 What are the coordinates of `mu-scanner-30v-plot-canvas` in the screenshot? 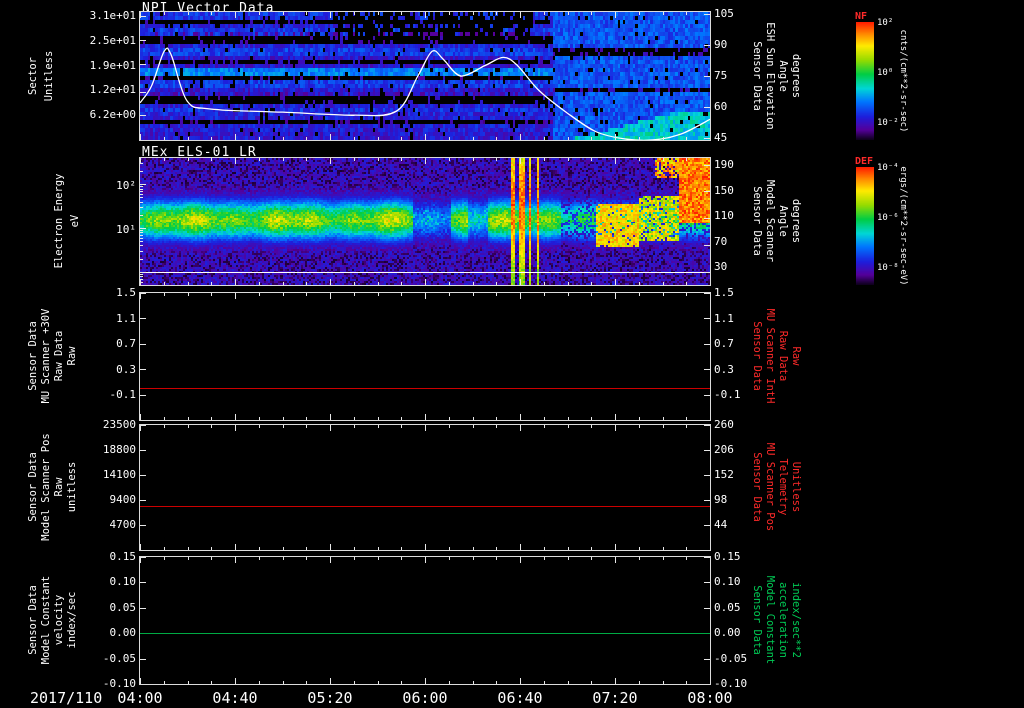 It's located at (425, 356).